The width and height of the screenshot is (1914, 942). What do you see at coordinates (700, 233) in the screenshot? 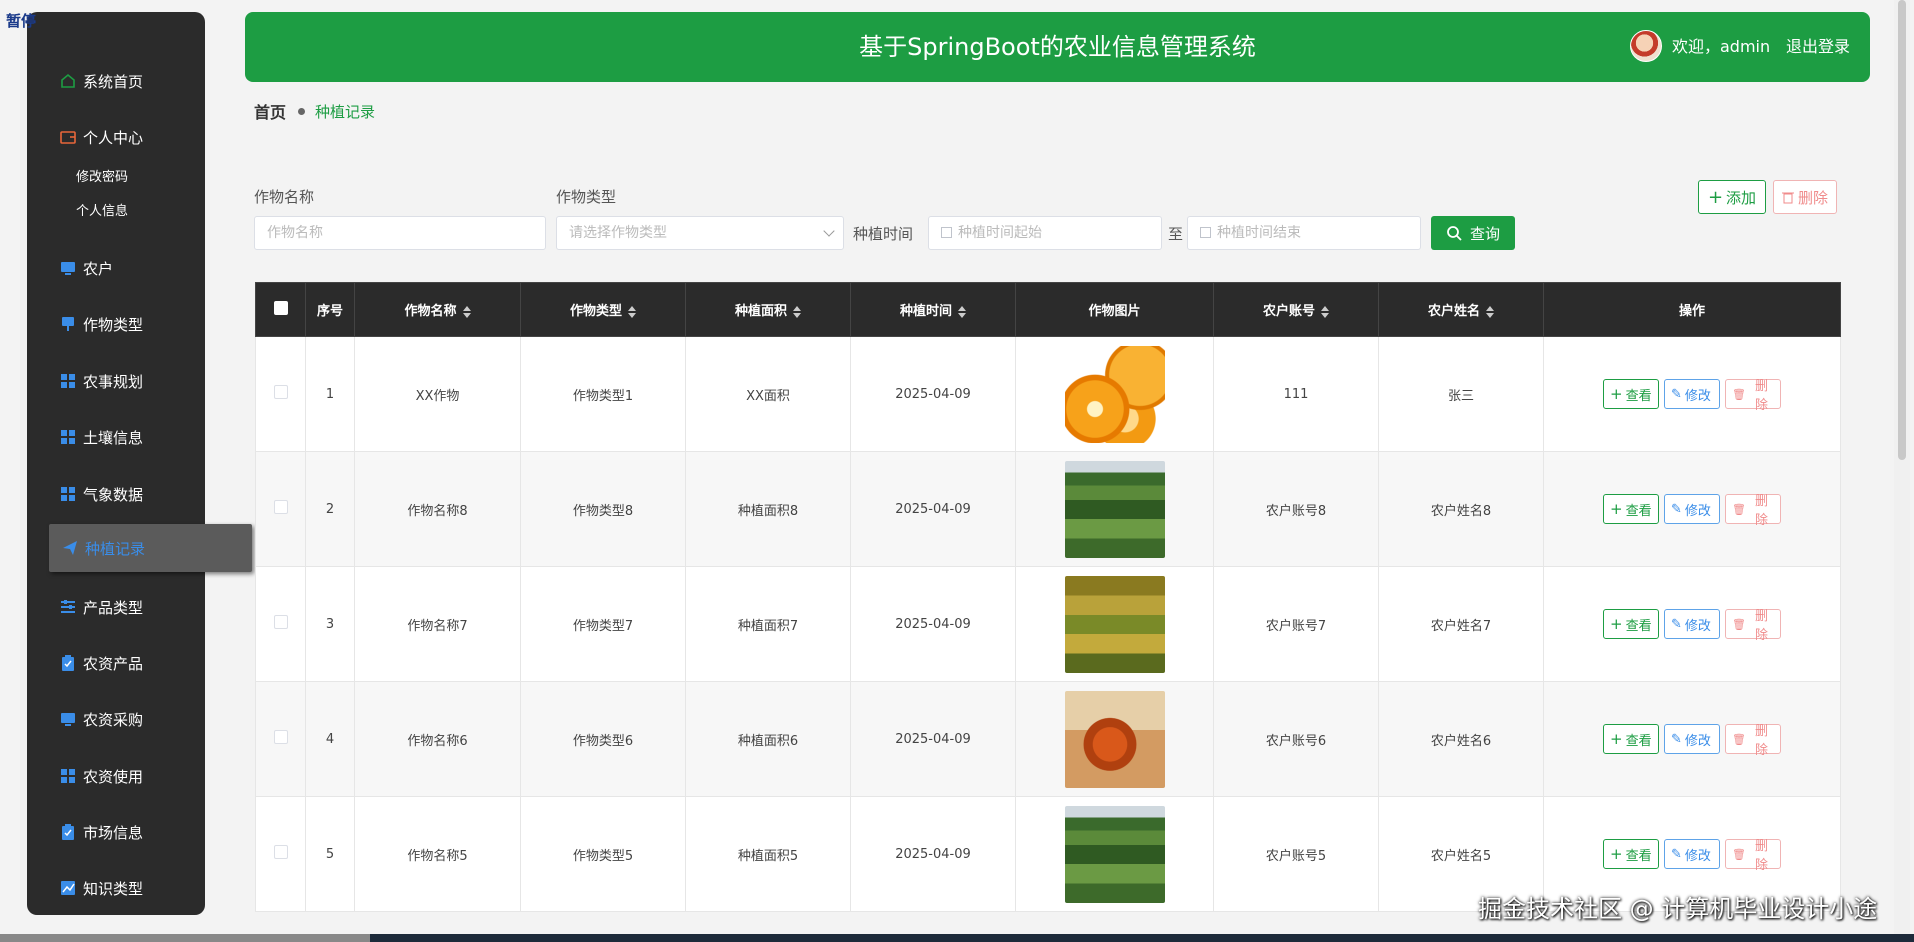
I see `crop-type-select: 请选择作物类型` at bounding box center [700, 233].